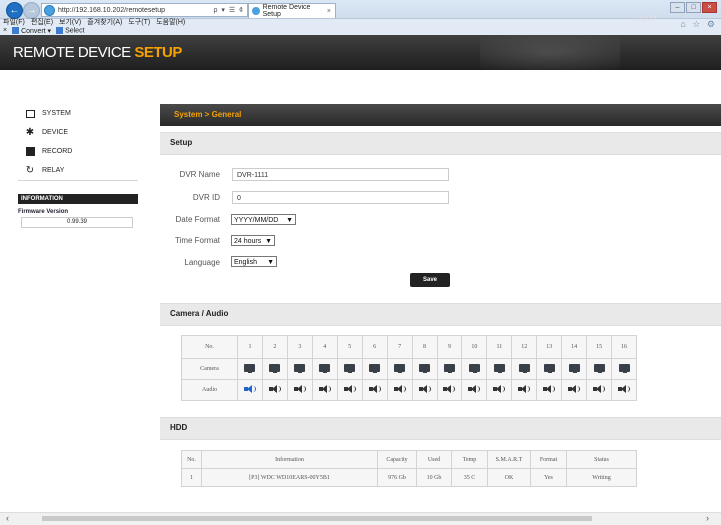  What do you see at coordinates (209, 347) in the screenshot?
I see `no-header: No.` at bounding box center [209, 347].